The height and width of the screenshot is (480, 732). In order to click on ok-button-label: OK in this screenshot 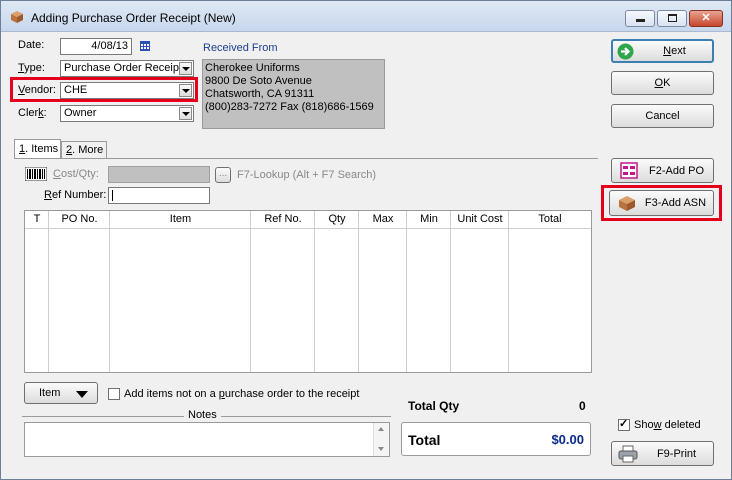, I will do `click(662, 83)`.